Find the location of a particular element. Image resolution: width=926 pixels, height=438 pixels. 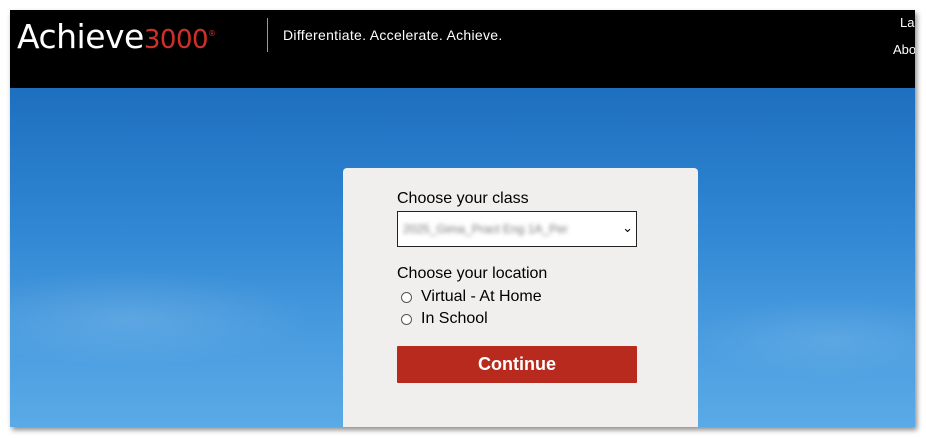

location-option-label: Virtual - At Home is located at coordinates (481, 297).